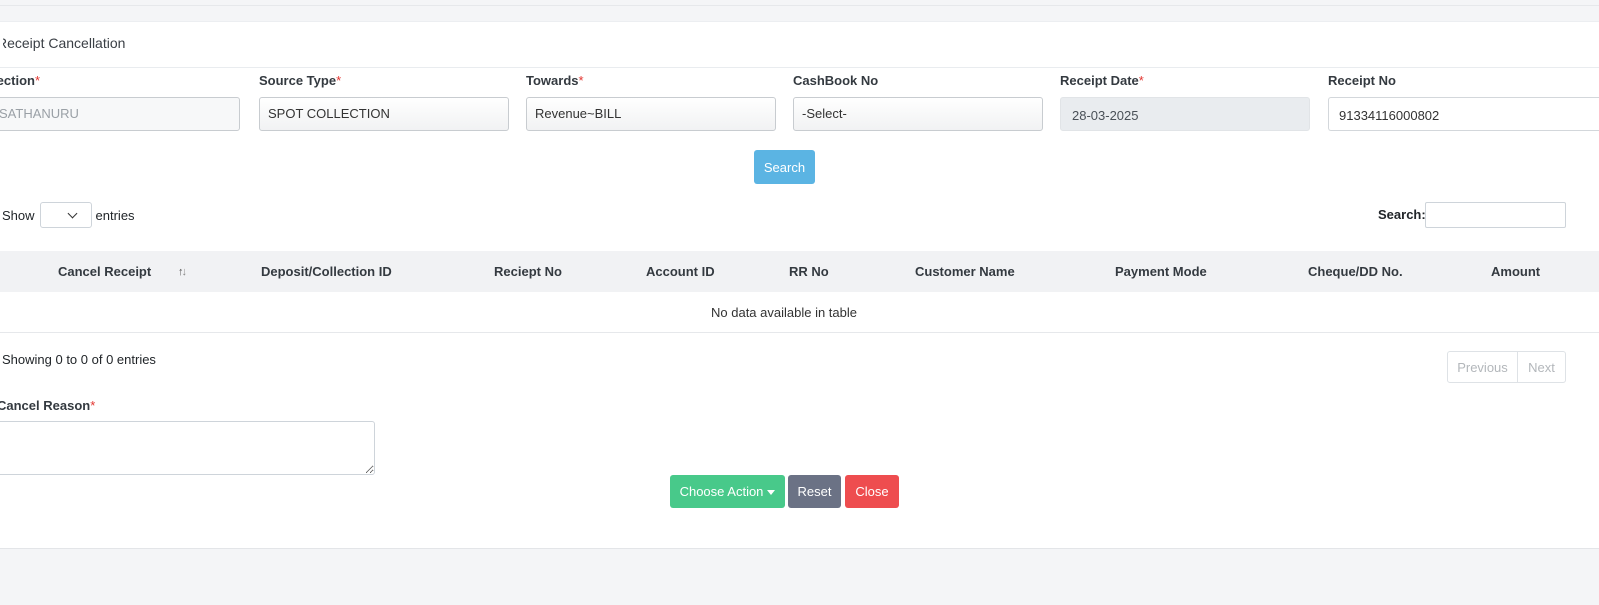  What do you see at coordinates (1185, 114) in the screenshot?
I see `receipt-date-field: 28-03-2025` at bounding box center [1185, 114].